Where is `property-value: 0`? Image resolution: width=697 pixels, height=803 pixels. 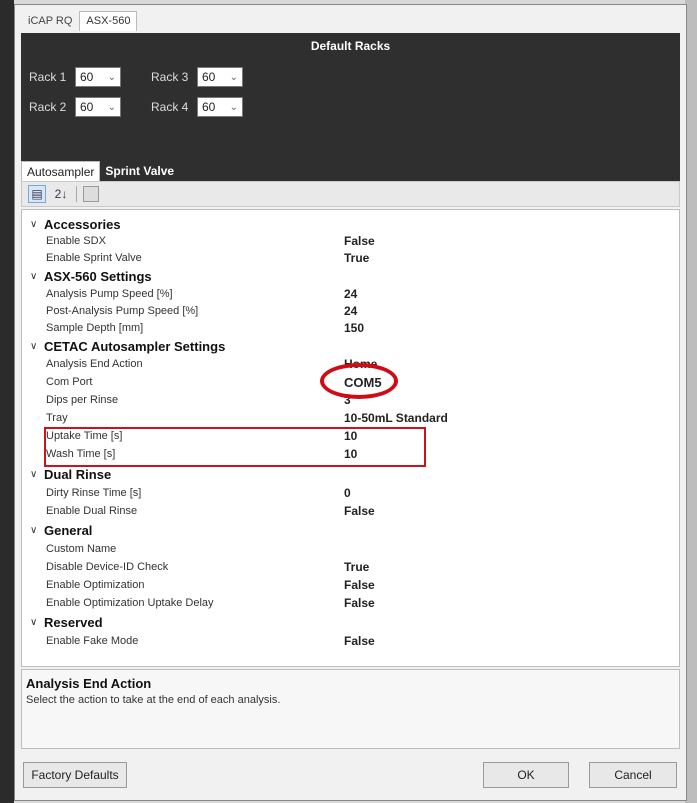
property-value: 0 is located at coordinates (347, 493).